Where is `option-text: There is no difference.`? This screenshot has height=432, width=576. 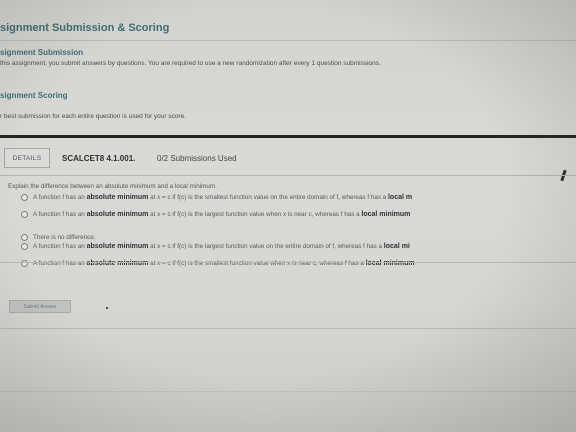 option-text: There is no difference. is located at coordinates (64, 237).